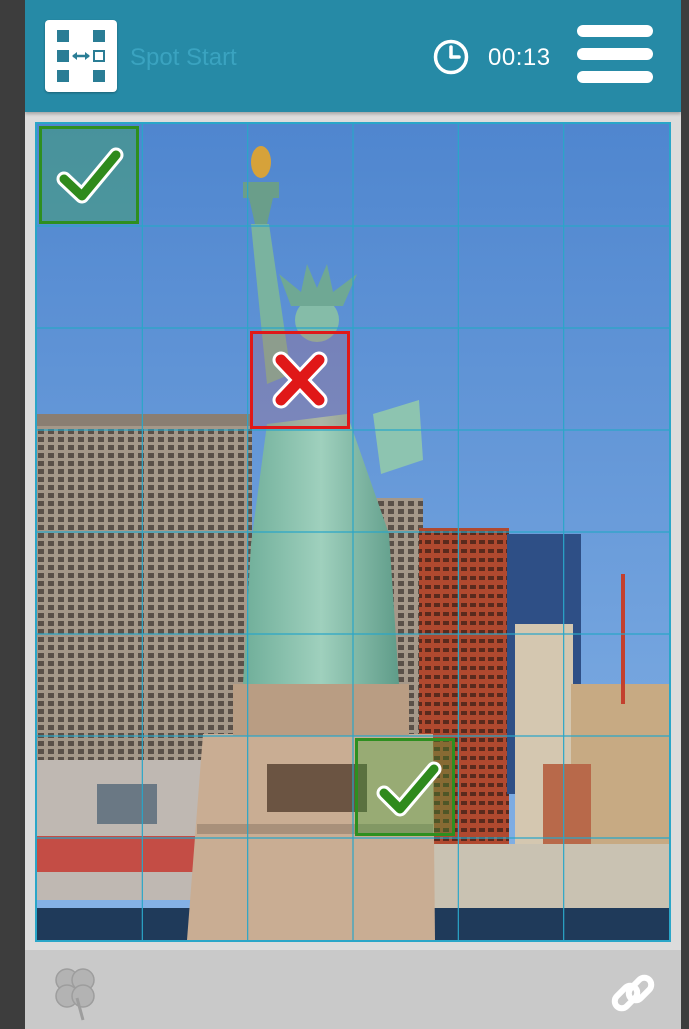  What do you see at coordinates (353, 56) in the screenshot?
I see `header-bar: Spot Start 00:13` at bounding box center [353, 56].